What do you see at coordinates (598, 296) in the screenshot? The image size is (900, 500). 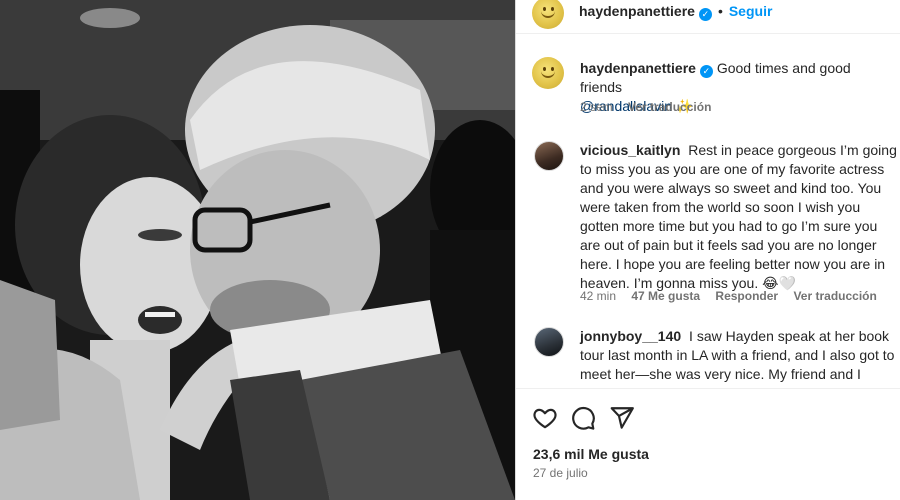 I see `comment-time: 42 min` at bounding box center [598, 296].